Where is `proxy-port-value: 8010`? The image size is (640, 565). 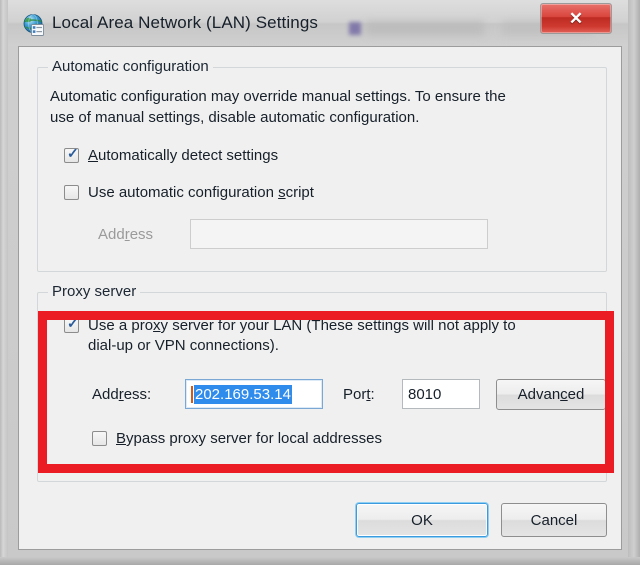 proxy-port-value: 8010 is located at coordinates (425, 394).